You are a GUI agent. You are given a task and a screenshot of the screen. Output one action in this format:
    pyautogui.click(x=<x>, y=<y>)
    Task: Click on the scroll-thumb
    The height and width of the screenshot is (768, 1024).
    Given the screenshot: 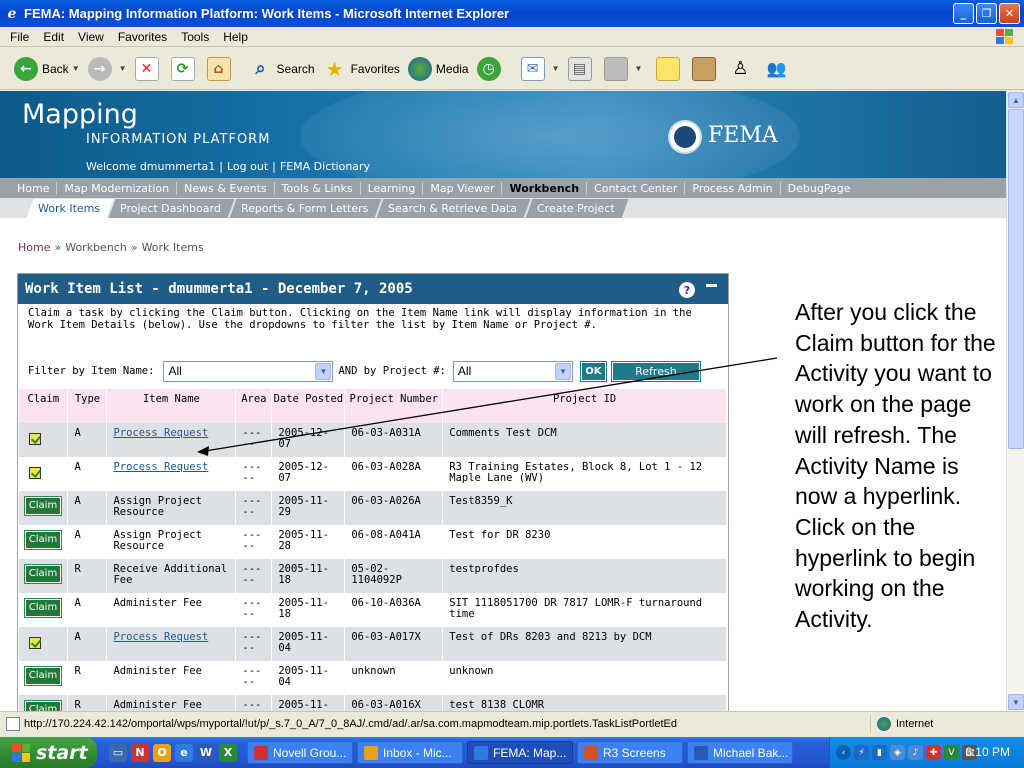 What is the action you would take?
    pyautogui.click(x=1016, y=279)
    